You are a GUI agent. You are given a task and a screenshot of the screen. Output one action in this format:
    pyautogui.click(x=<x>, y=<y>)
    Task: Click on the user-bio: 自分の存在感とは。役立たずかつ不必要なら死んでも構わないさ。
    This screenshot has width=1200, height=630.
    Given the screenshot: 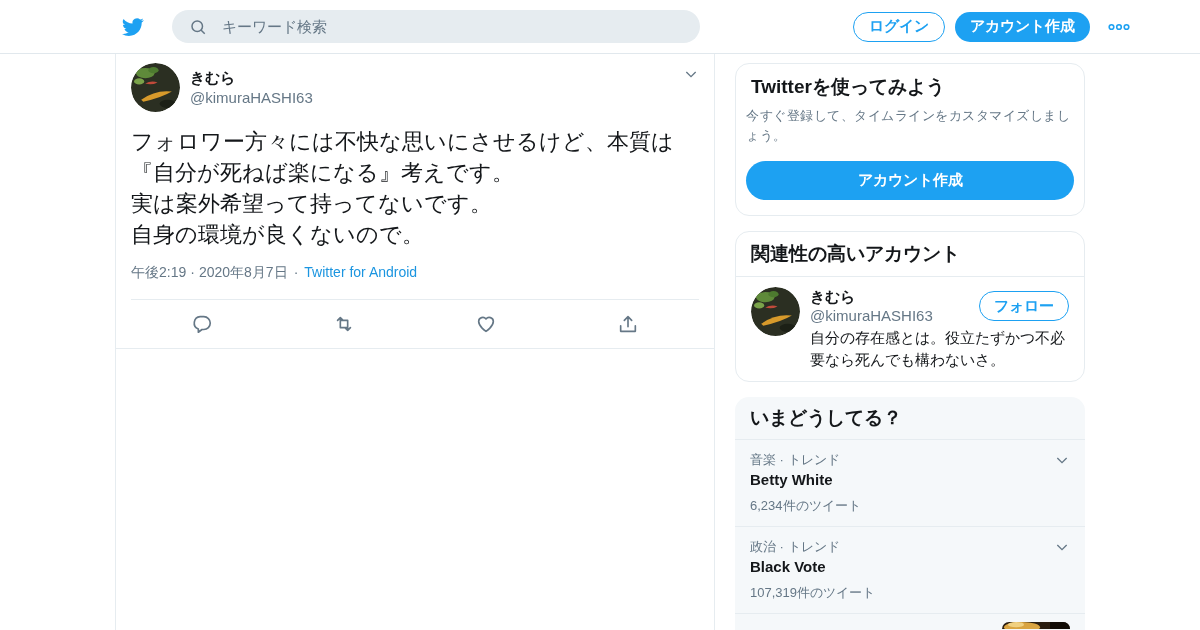 What is the action you would take?
    pyautogui.click(x=938, y=349)
    